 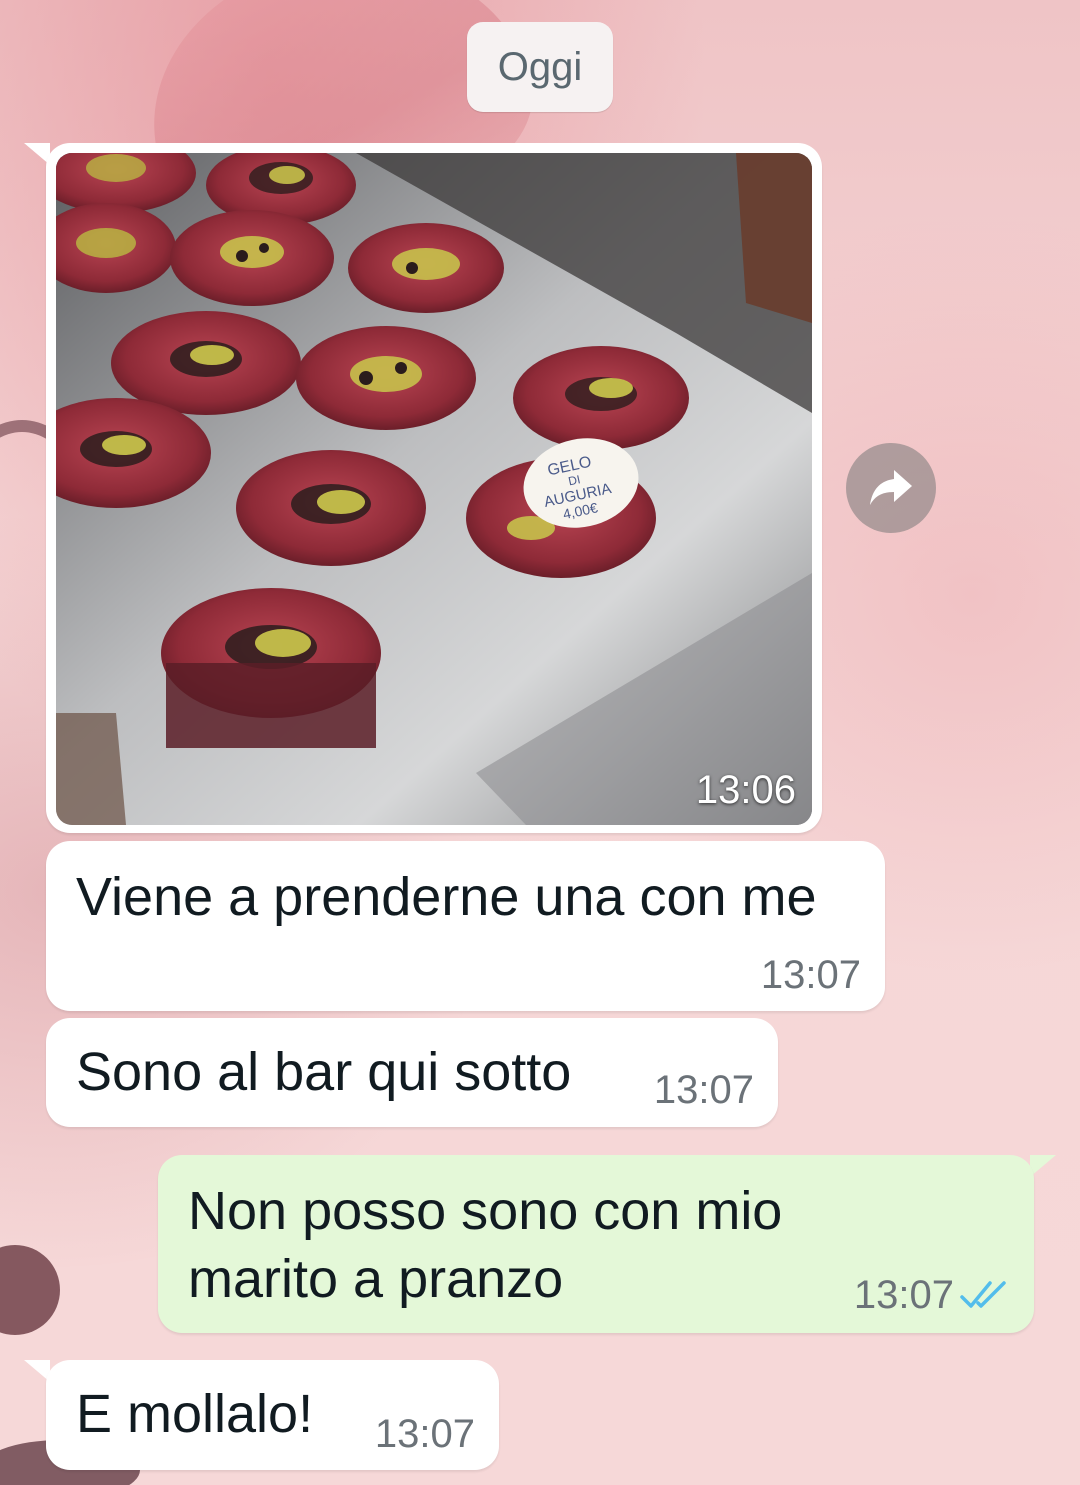 What do you see at coordinates (540, 67) in the screenshot?
I see `date-separator: Oggi` at bounding box center [540, 67].